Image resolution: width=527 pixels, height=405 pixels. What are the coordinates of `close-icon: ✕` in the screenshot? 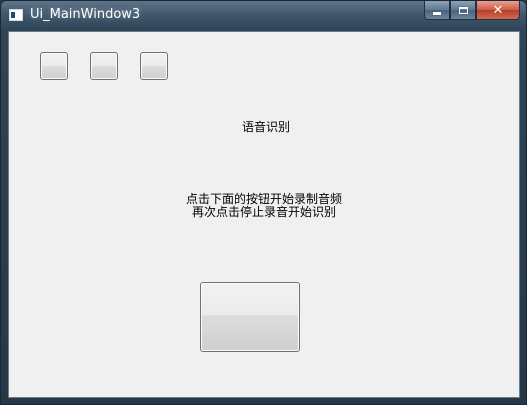 It's located at (498, 10).